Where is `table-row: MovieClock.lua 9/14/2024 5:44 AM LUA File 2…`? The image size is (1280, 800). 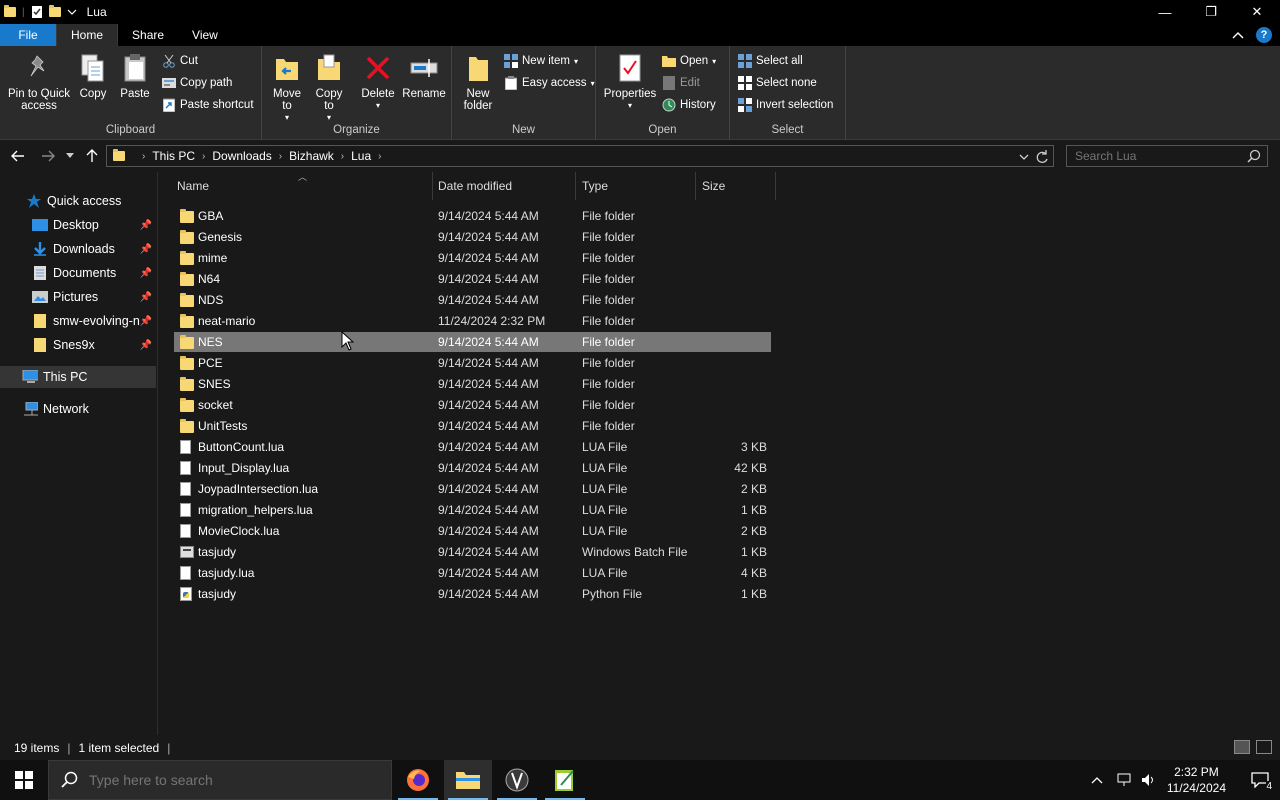
table-row: MovieClock.lua 9/14/2024 5:44 AM LUA File 2… is located at coordinates (472, 531).